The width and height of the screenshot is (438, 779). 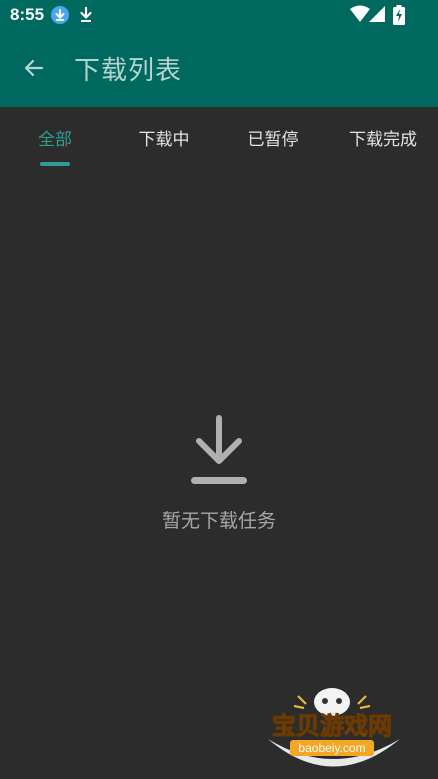 I want to click on download-badge-icon, so click(x=60, y=17).